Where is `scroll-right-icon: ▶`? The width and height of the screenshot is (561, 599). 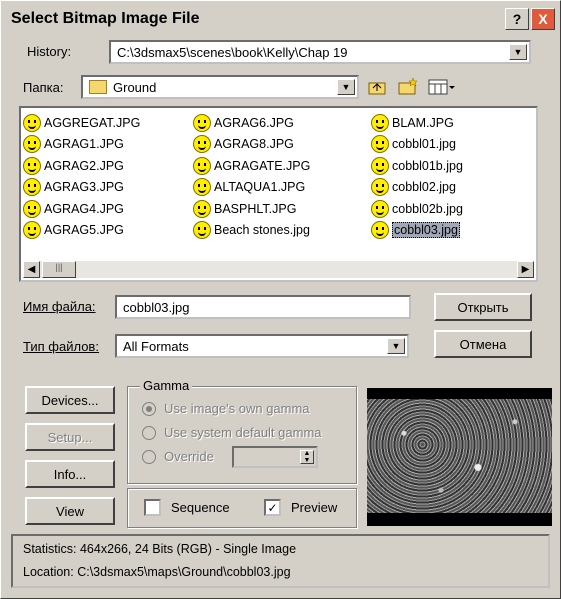 scroll-right-icon: ▶ is located at coordinates (525, 269).